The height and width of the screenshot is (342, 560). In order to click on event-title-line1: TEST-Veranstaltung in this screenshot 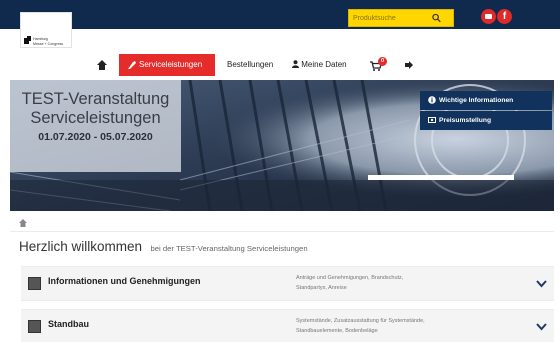, I will do `click(95, 99)`.